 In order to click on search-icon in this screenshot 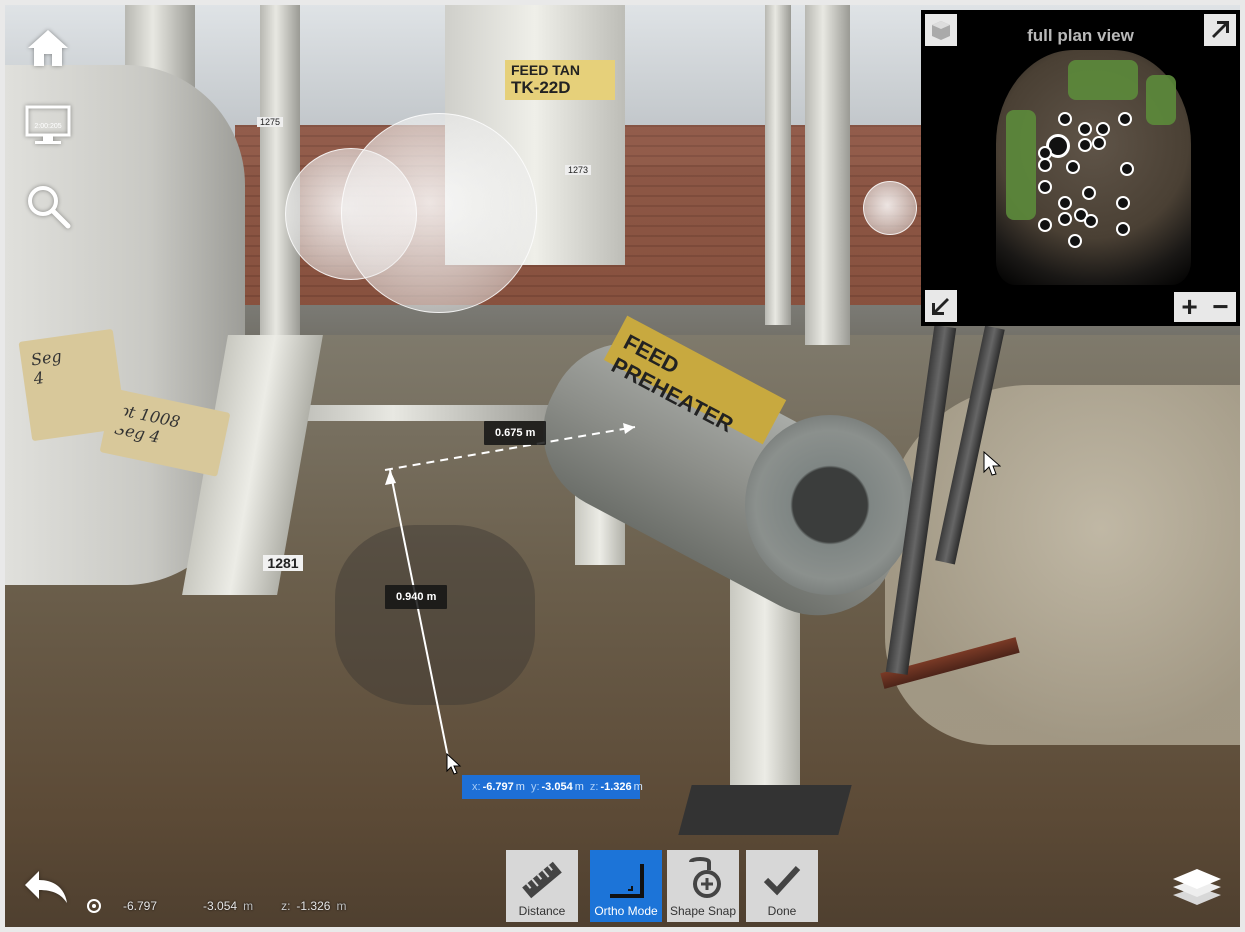, I will do `click(49, 207)`.